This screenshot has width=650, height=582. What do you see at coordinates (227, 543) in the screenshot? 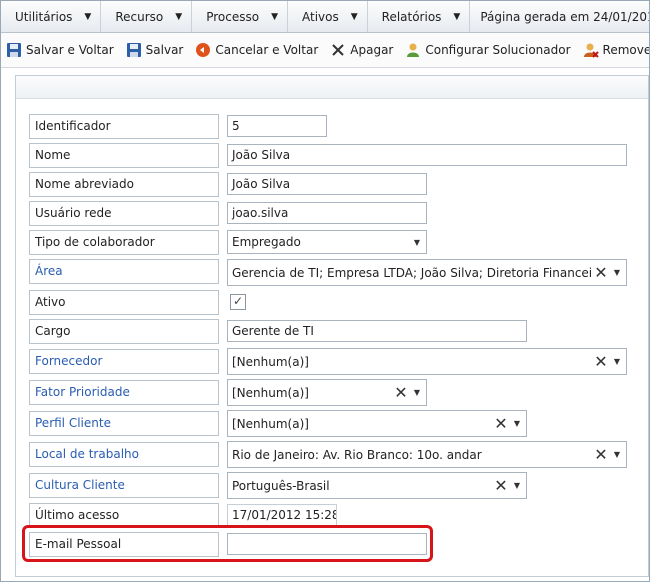
I see `highlight-box` at bounding box center [227, 543].